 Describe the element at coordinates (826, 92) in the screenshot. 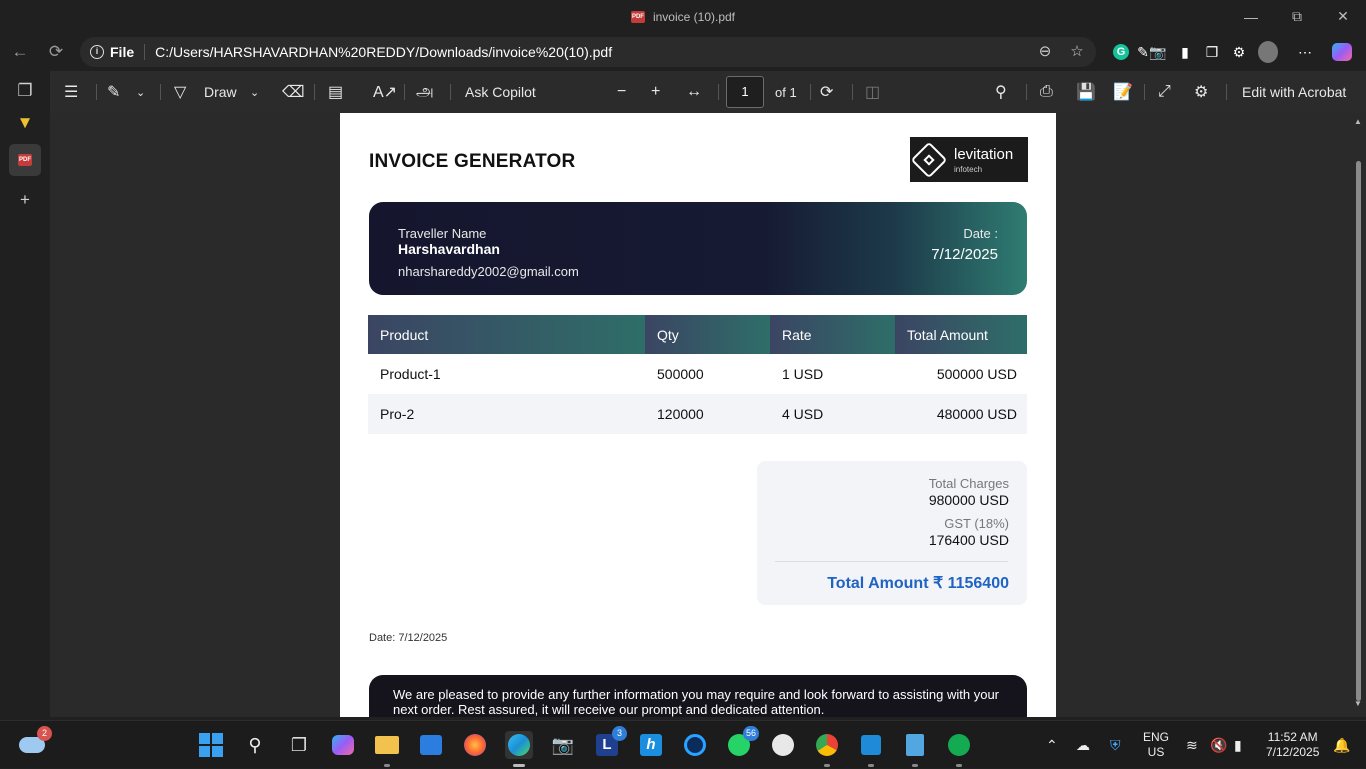

I see `rotate-icon: ⟳` at that location.